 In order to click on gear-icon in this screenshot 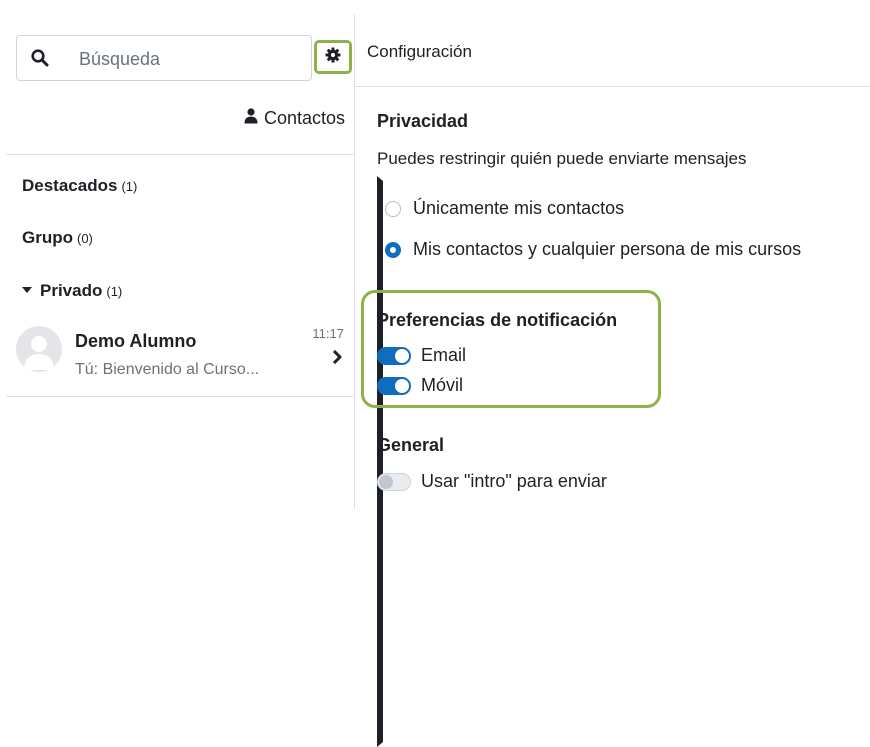, I will do `click(333, 57)`.